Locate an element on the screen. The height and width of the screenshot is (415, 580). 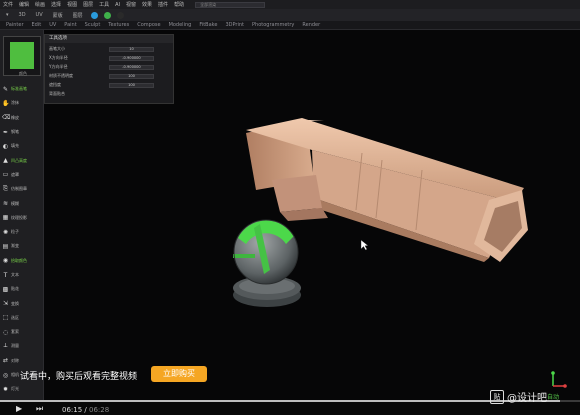
tool-item: ✹ 灯光 is located at coordinates (22, 389).